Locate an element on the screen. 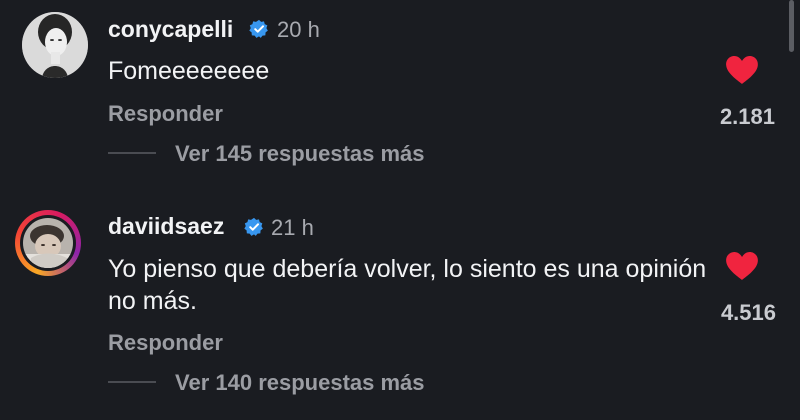 This screenshot has height=420, width=800. scrollbar is located at coordinates (791, 26).